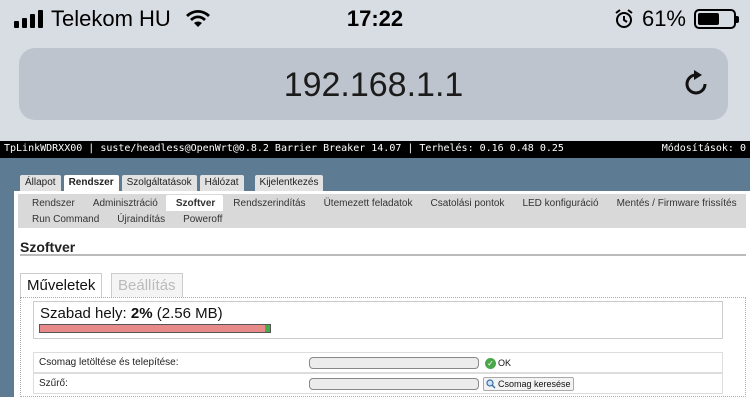 This screenshot has height=397, width=750. I want to click on url-text: 192.168.1.1, so click(373, 85).